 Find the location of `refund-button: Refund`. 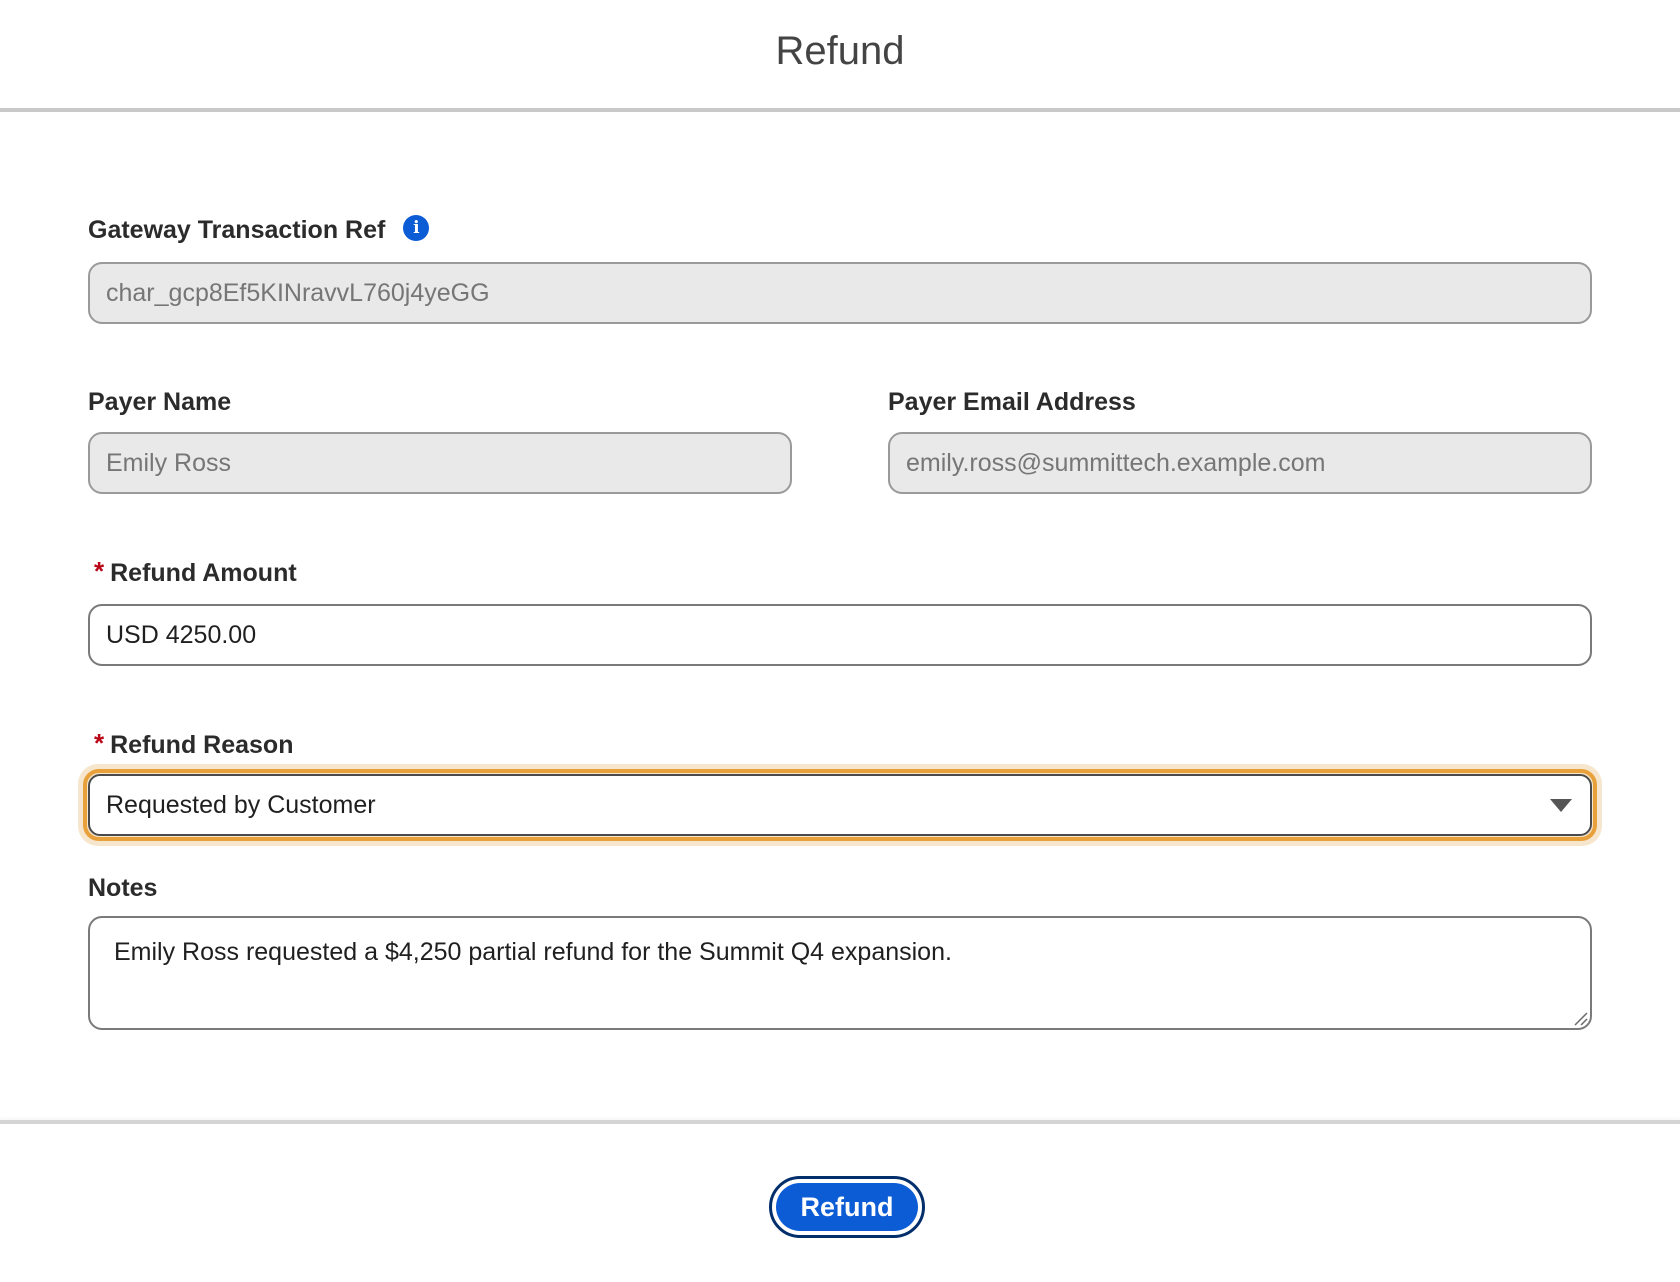

refund-button: Refund is located at coordinates (847, 1207).